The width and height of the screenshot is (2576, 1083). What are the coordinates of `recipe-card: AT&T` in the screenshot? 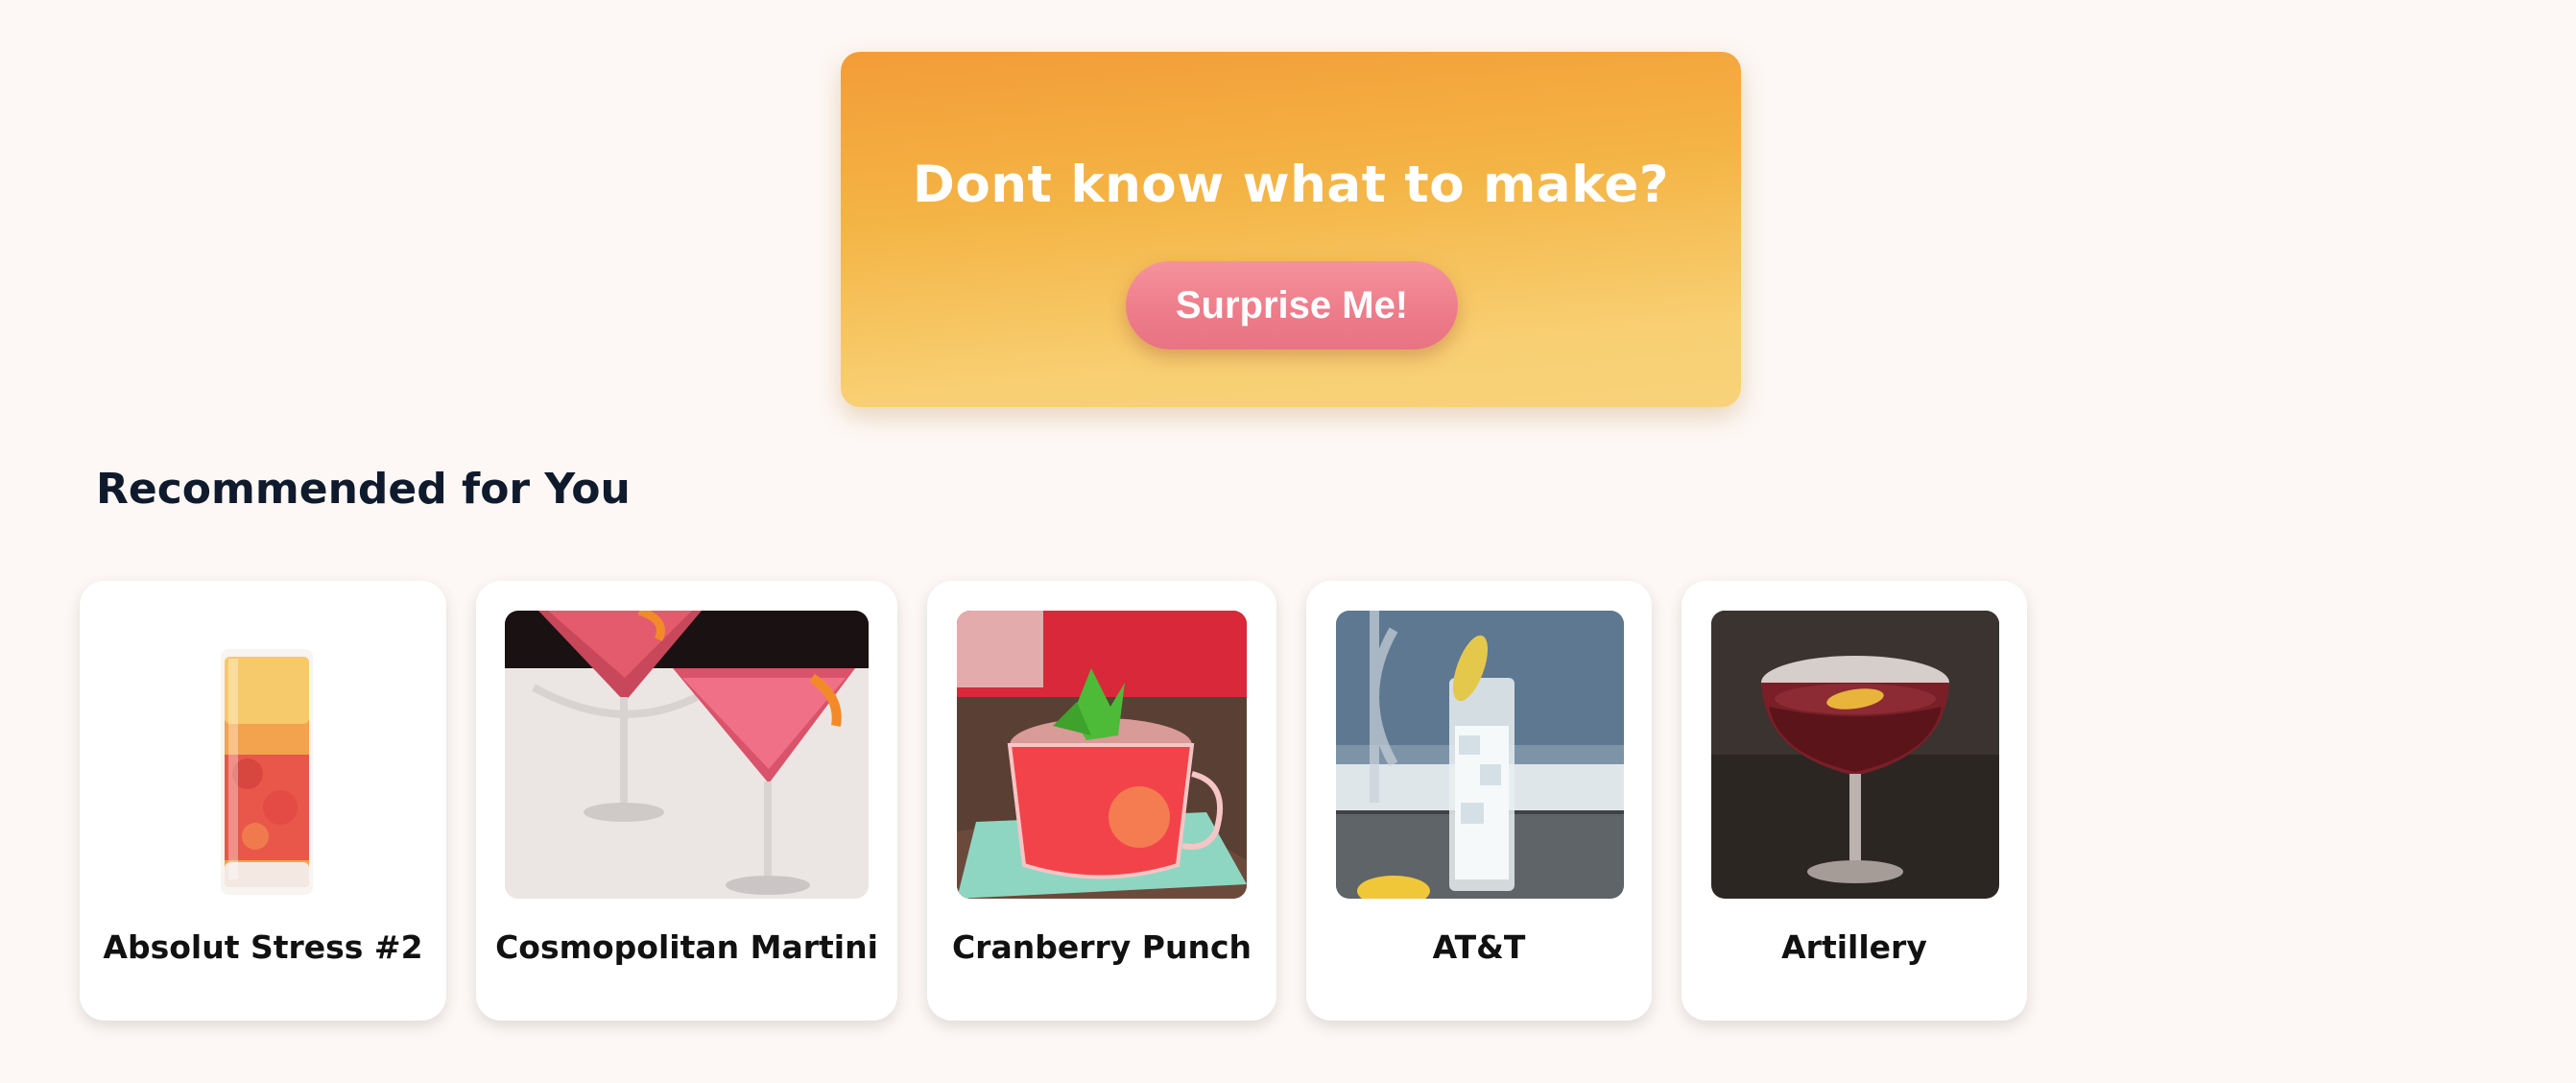 It's located at (1479, 801).